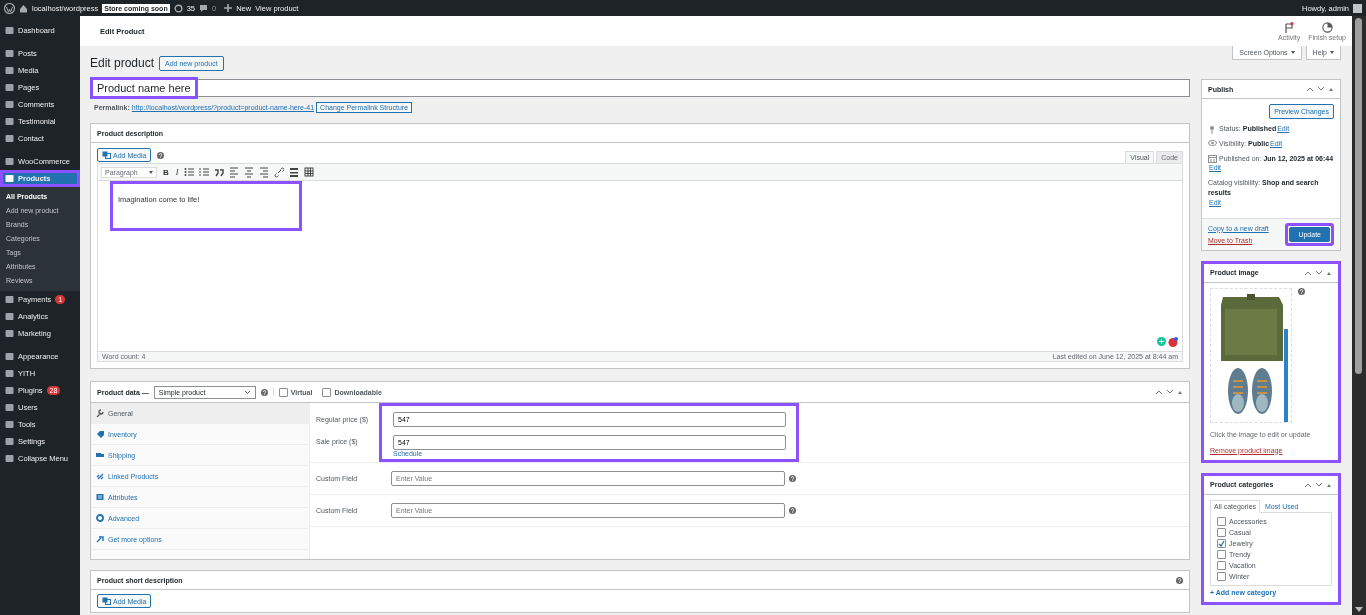 The width and height of the screenshot is (1366, 615). Describe the element at coordinates (1357, 8) in the screenshot. I see `avatar-icon` at that location.